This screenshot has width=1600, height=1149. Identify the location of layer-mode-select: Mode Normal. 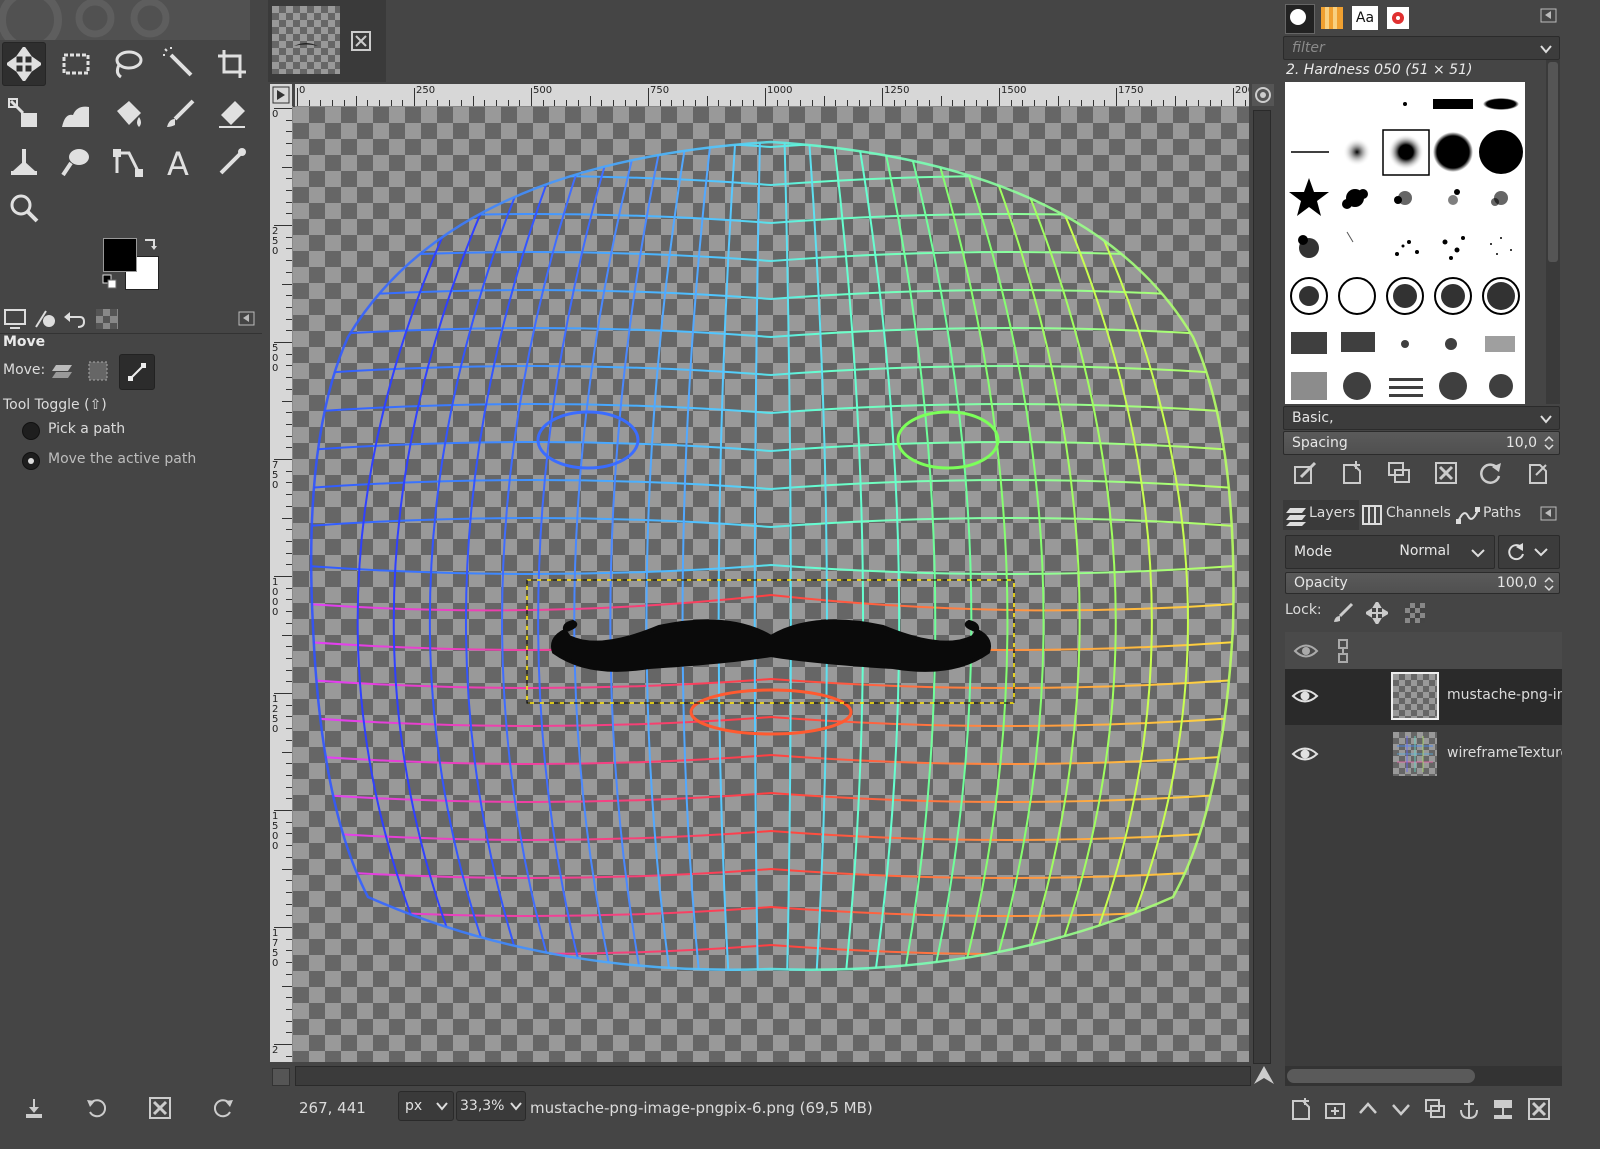
(1390, 552).